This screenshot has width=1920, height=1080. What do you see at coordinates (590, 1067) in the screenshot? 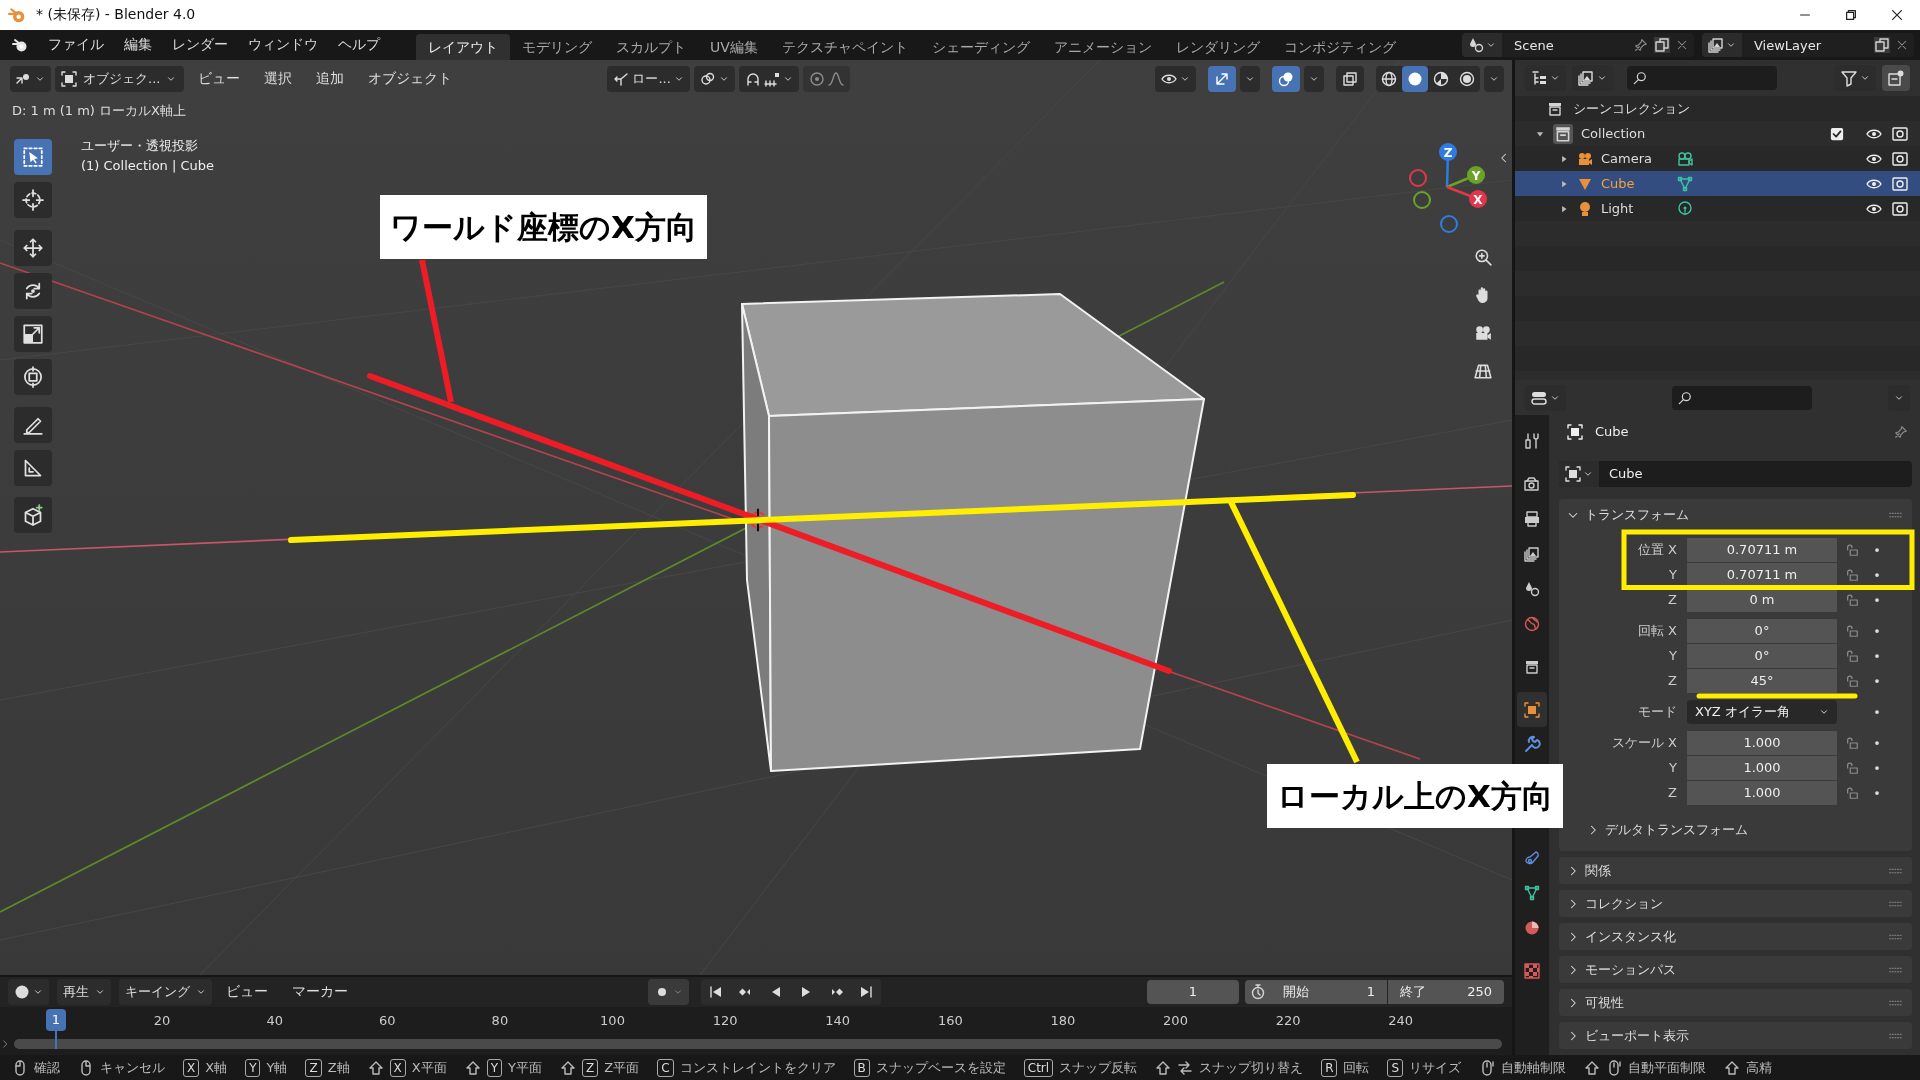
I see `key-cap: Z` at bounding box center [590, 1067].